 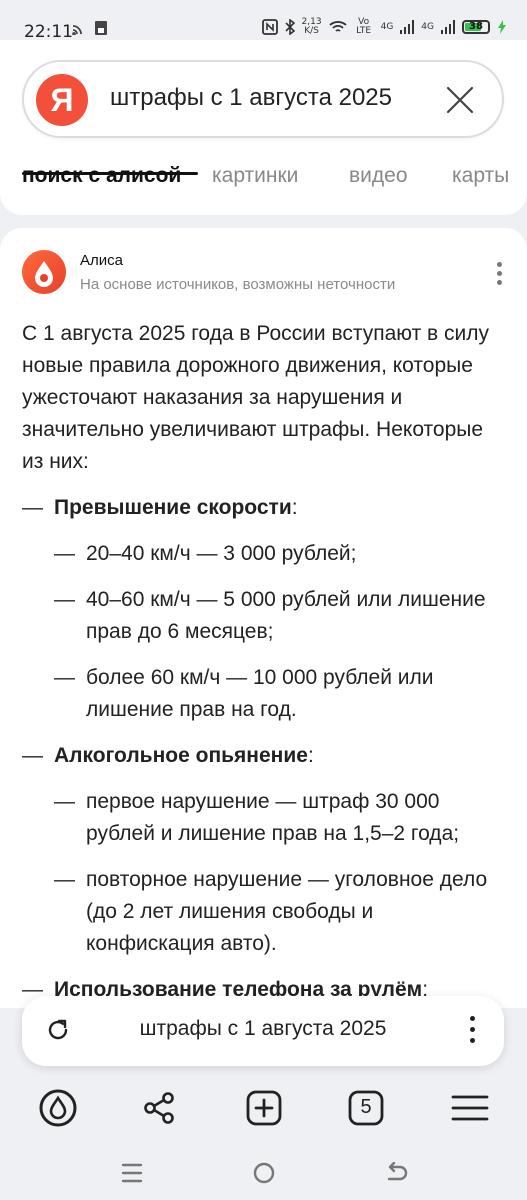 I want to click on address-query-text: штрафы с 1 августа 2025, so click(x=263, y=1029).